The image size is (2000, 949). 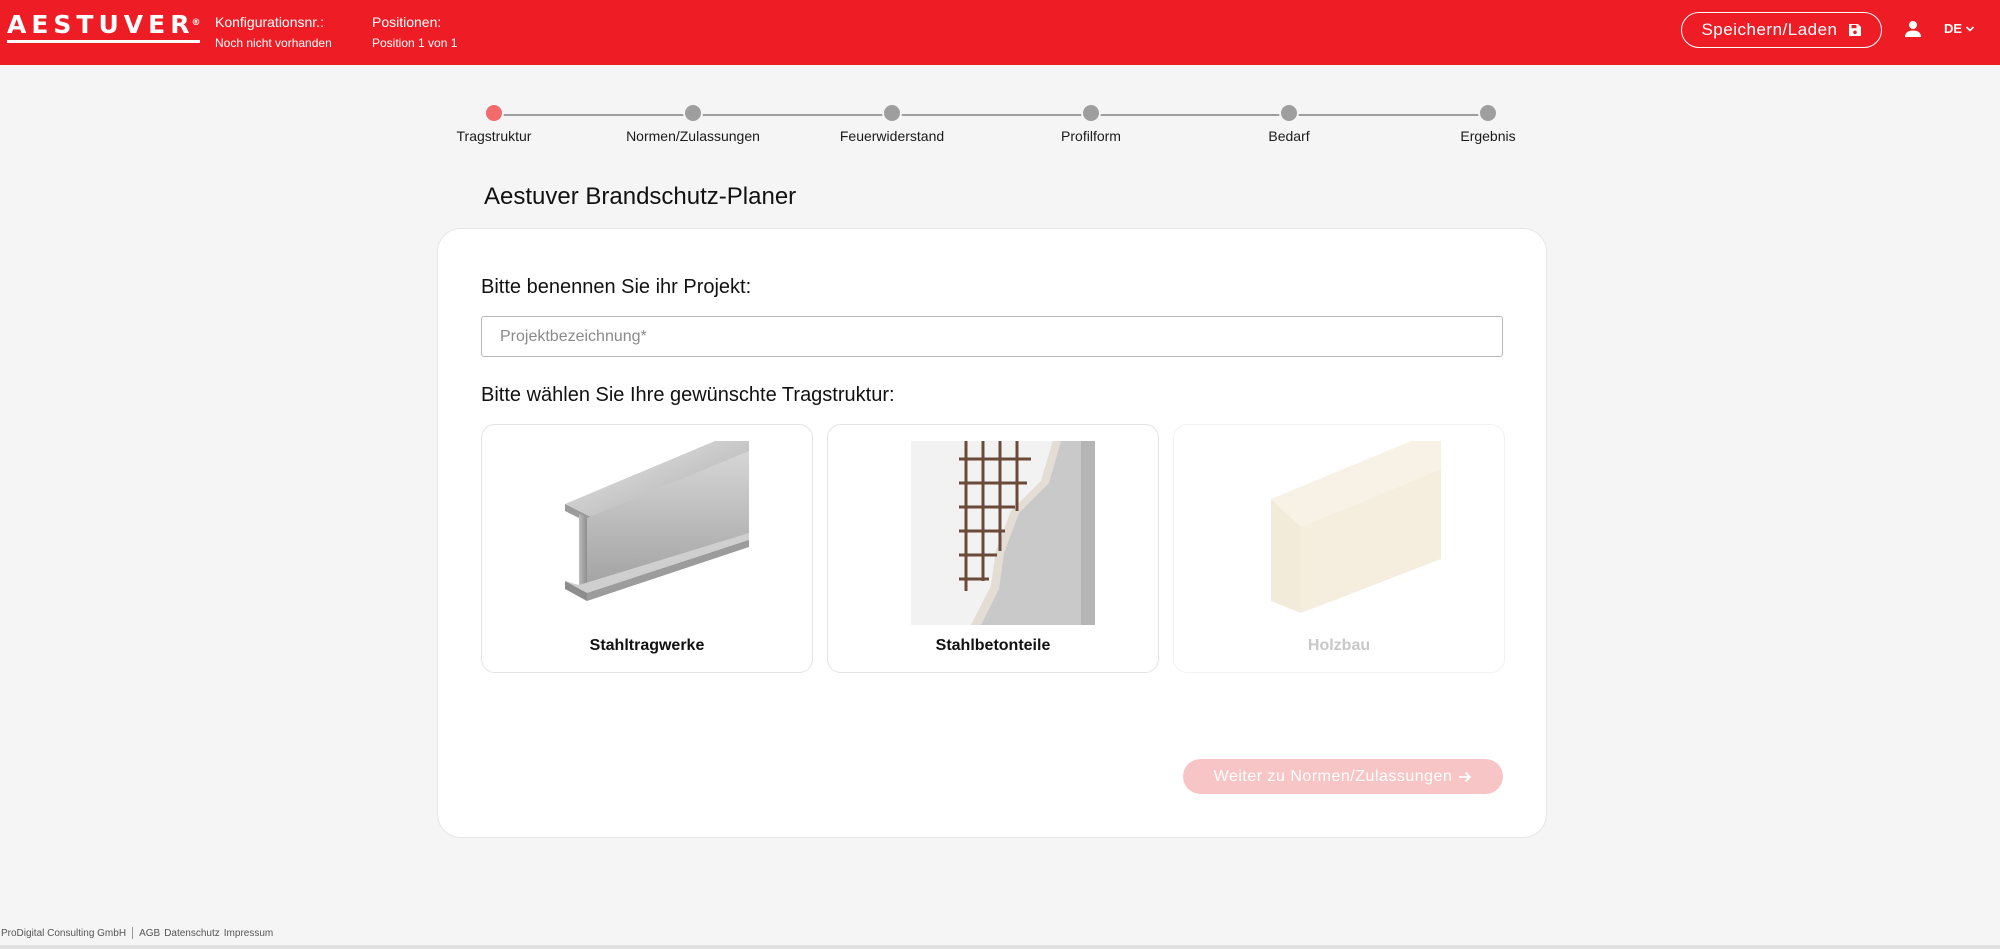 I want to click on step-ergebnis: Ergebnis, so click(x=1488, y=123).